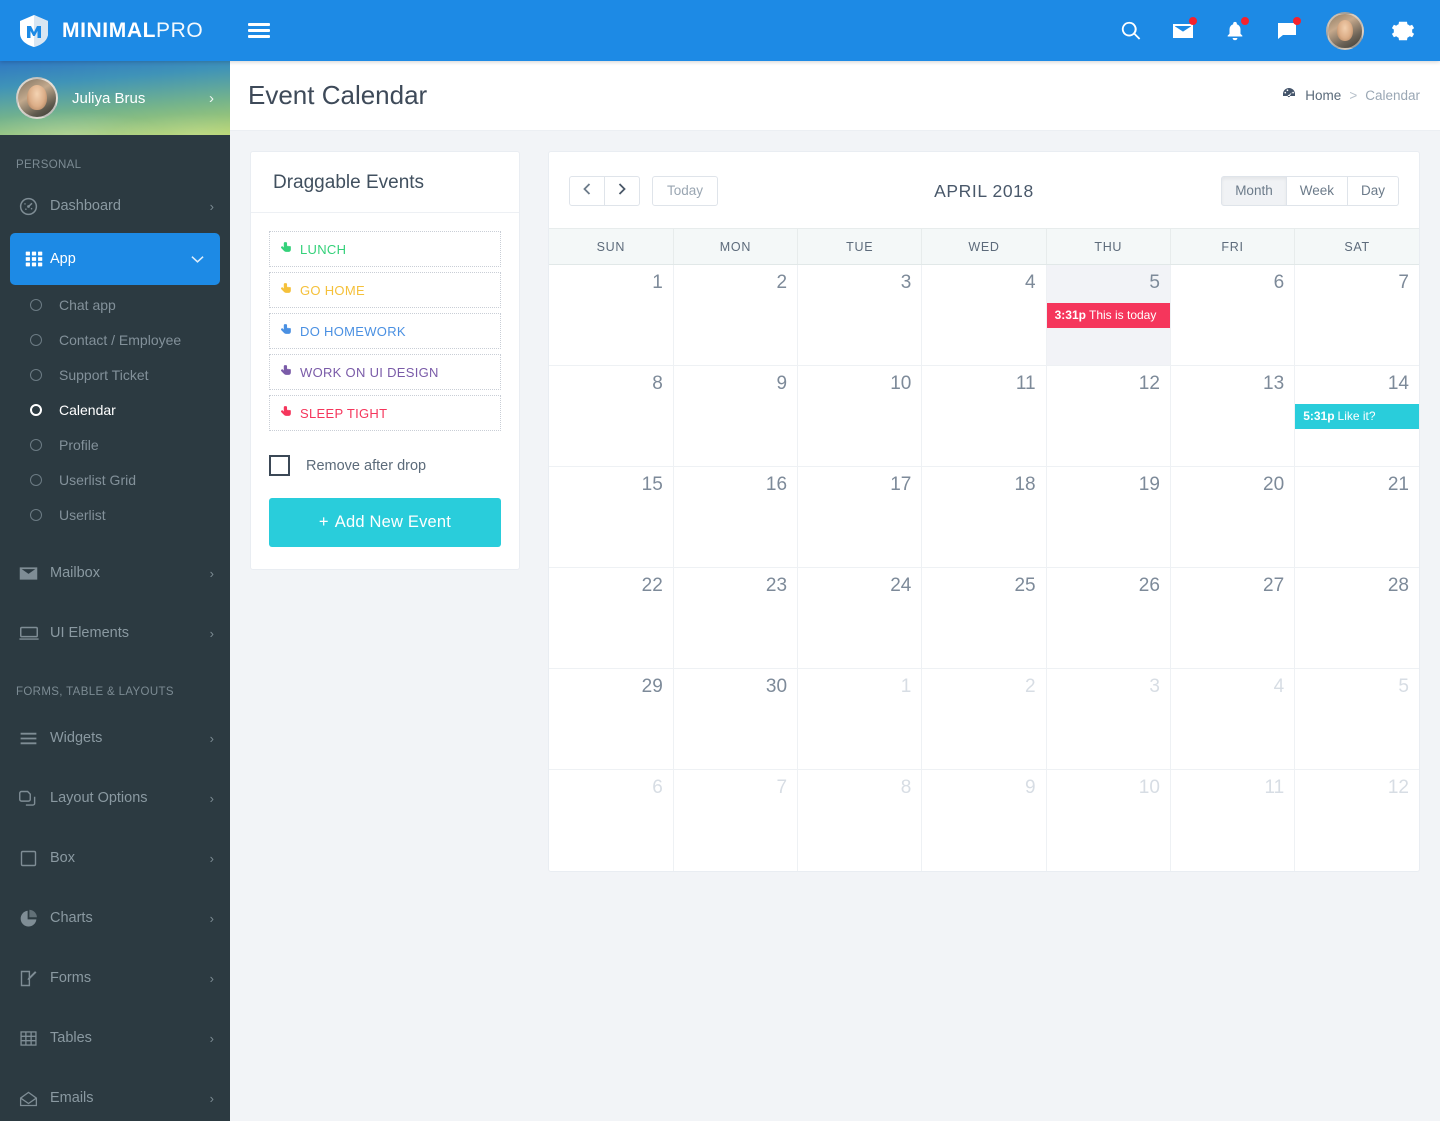 The height and width of the screenshot is (1121, 1440). What do you see at coordinates (1232, 618) in the screenshot?
I see `calendar-day-cell: 27` at bounding box center [1232, 618].